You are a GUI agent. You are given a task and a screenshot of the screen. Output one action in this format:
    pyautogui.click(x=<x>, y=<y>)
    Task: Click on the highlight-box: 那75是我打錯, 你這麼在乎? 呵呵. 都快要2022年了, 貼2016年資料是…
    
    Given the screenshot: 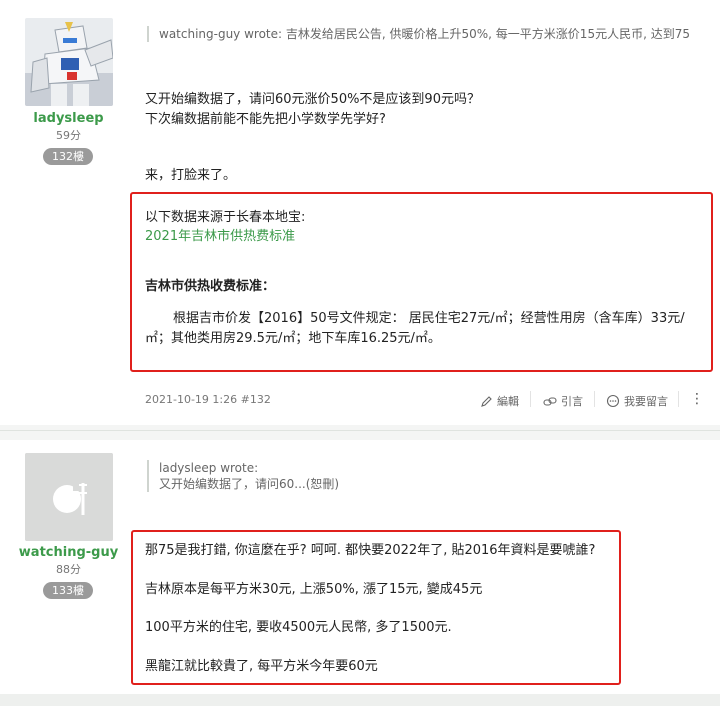 What is the action you would take?
    pyautogui.click(x=376, y=607)
    